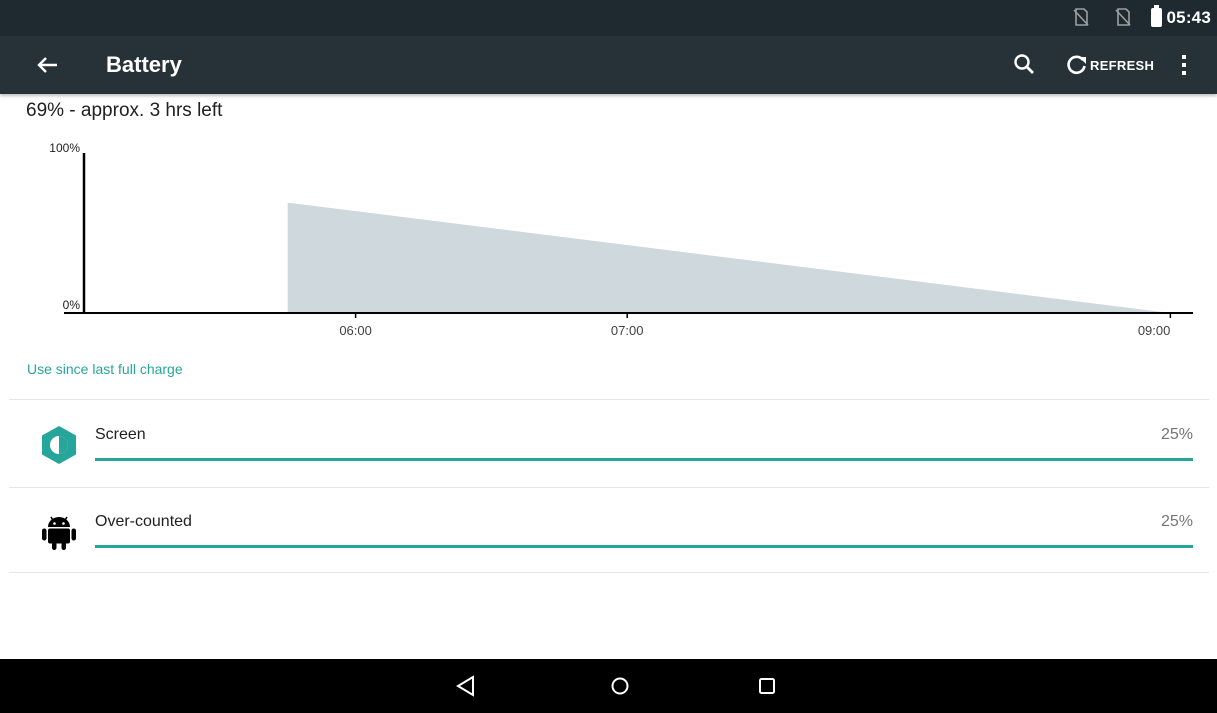 The width and height of the screenshot is (1217, 713). Describe the element at coordinates (124, 110) in the screenshot. I see `battery-summary: 69% - approx. 3 hrs left` at that location.